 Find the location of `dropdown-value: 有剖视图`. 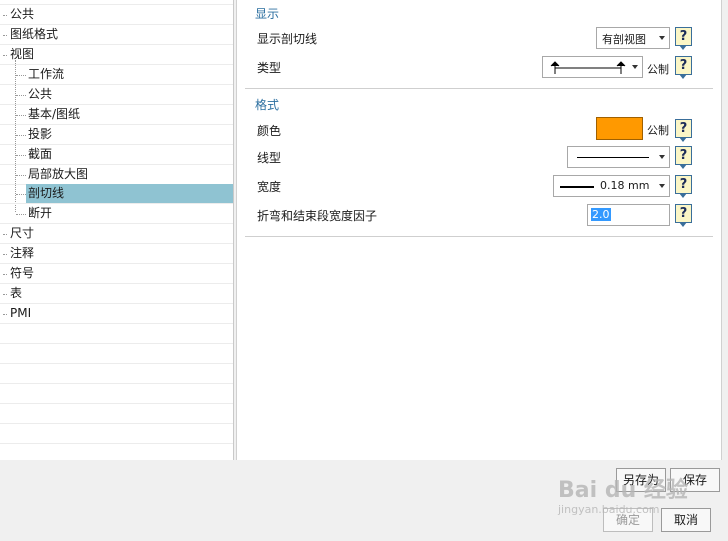

dropdown-value: 有剖视图 is located at coordinates (624, 39).